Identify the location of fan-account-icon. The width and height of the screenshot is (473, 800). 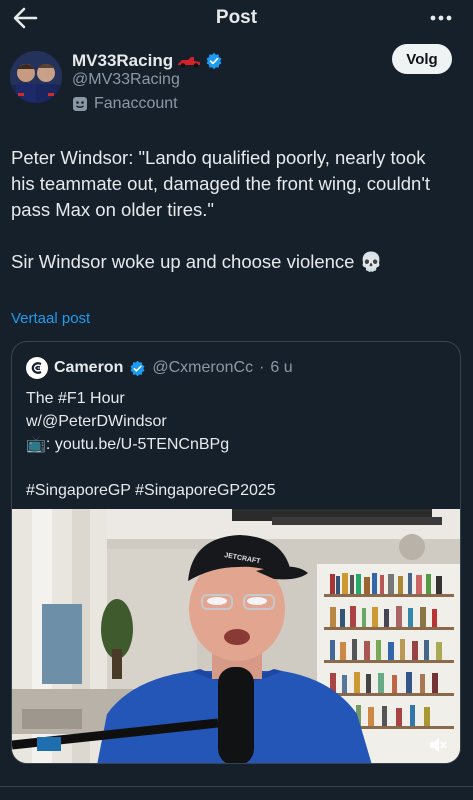
(80, 104).